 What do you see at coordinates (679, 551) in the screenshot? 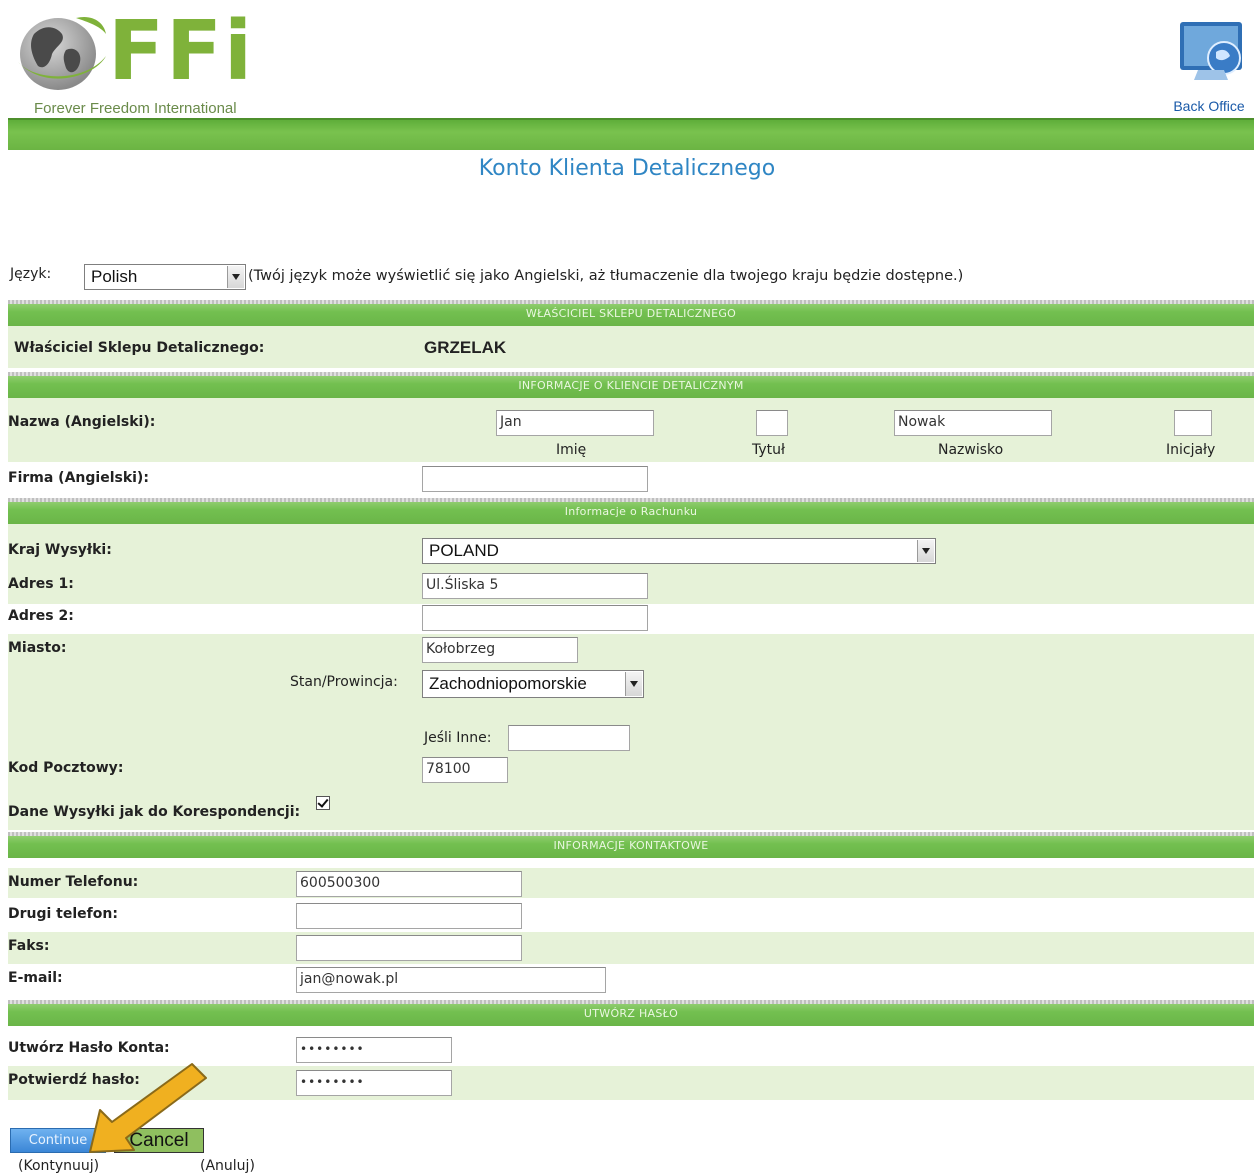
I see `country-select: POLAND` at bounding box center [679, 551].